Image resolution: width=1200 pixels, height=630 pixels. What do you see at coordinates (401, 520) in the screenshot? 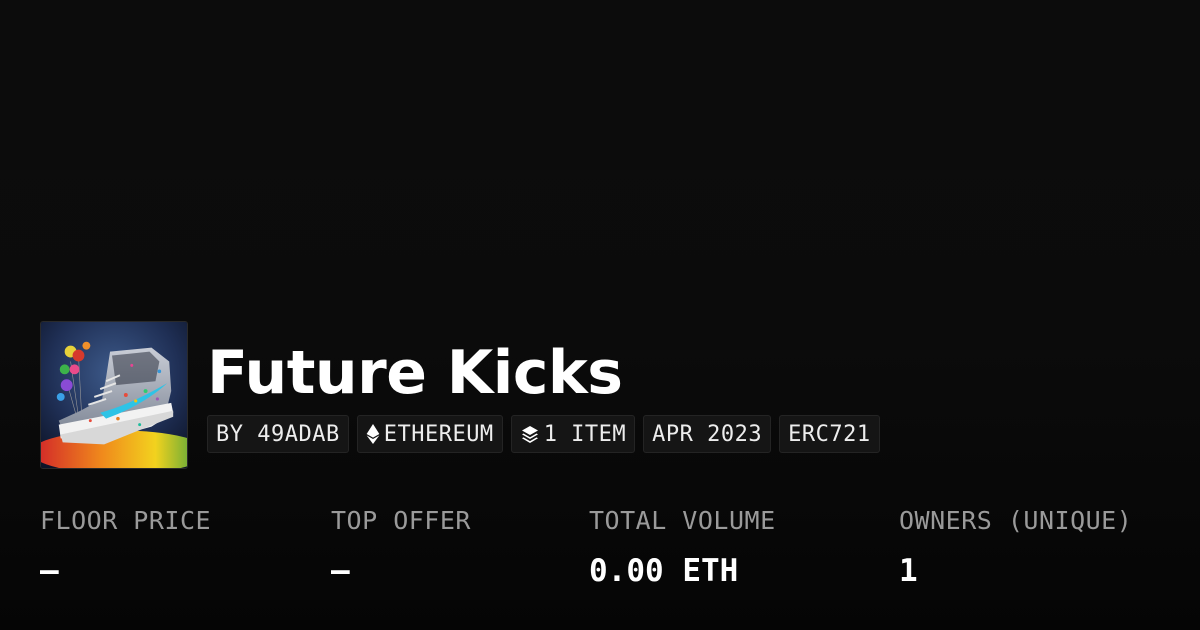
I see `stat-label: TOP OFFER` at bounding box center [401, 520].